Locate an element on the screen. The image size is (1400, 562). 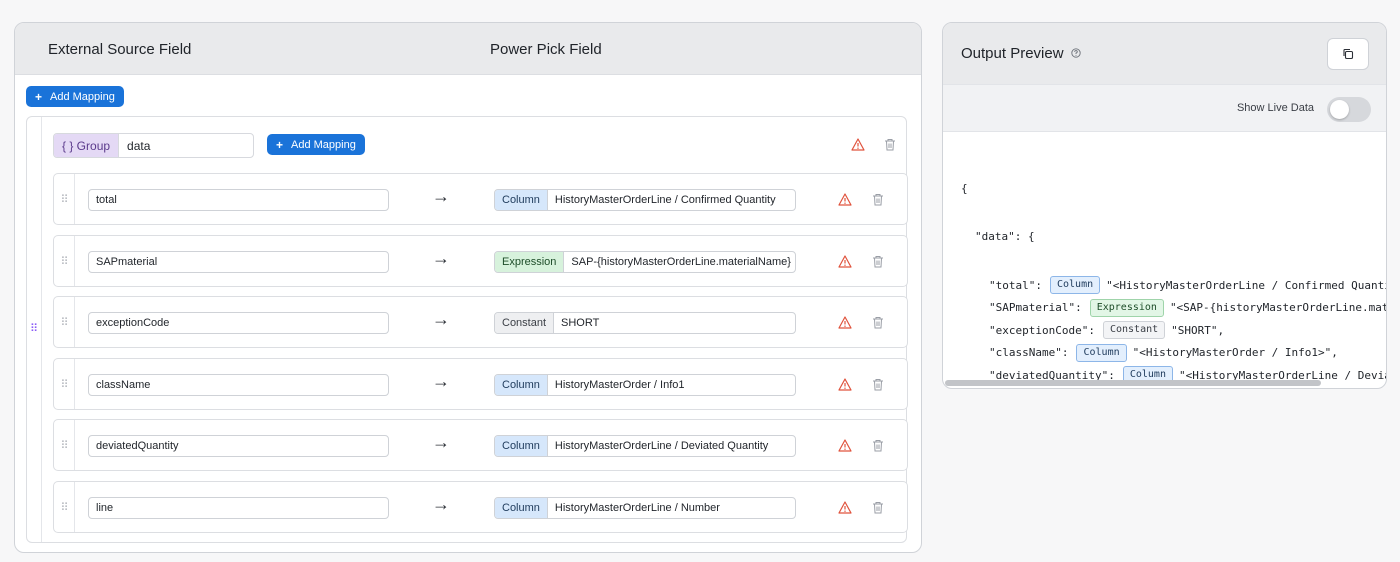
group-name-input: data is located at coordinates (138, 145).